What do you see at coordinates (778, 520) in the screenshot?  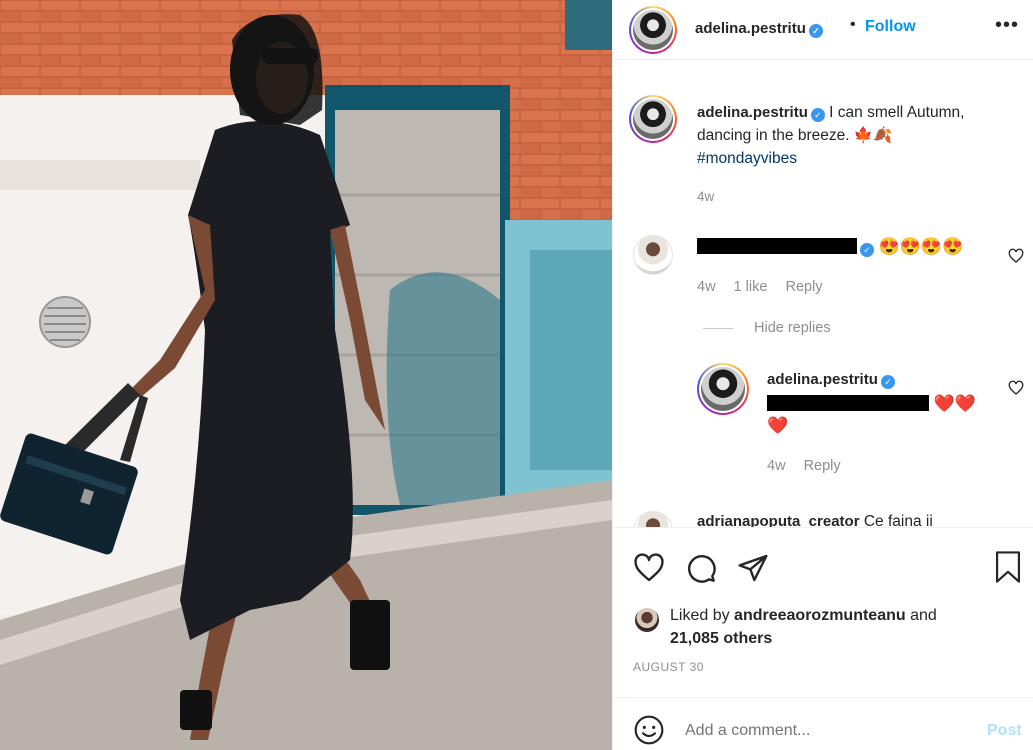 I see `comment-2-username: adrianapoputa_creator` at bounding box center [778, 520].